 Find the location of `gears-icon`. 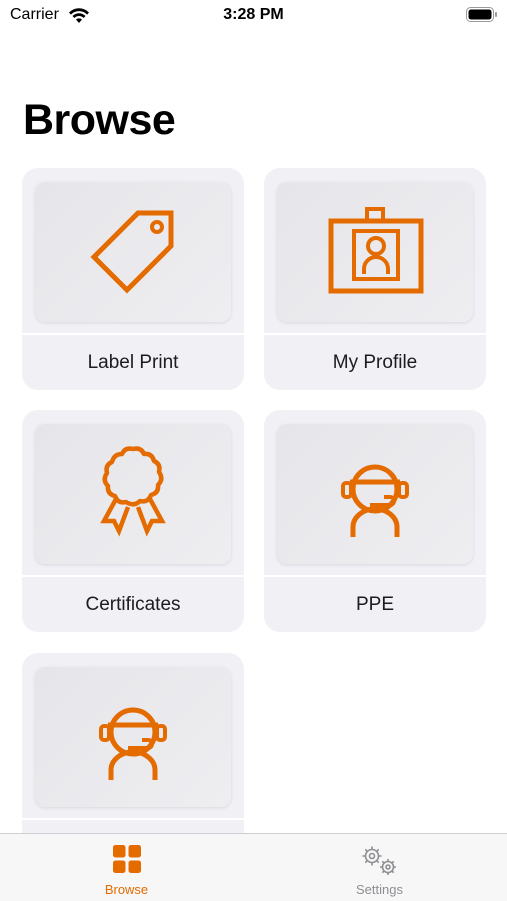

gears-icon is located at coordinates (380, 863).